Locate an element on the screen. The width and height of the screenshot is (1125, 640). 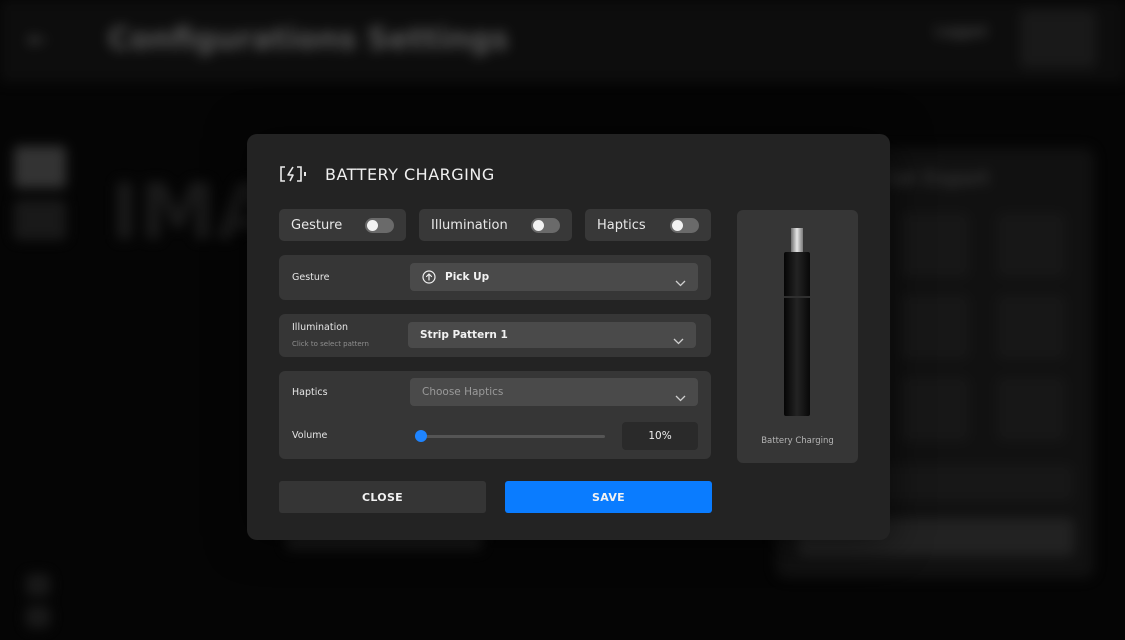
device-preview-card: Battery Charging is located at coordinates (797, 336).